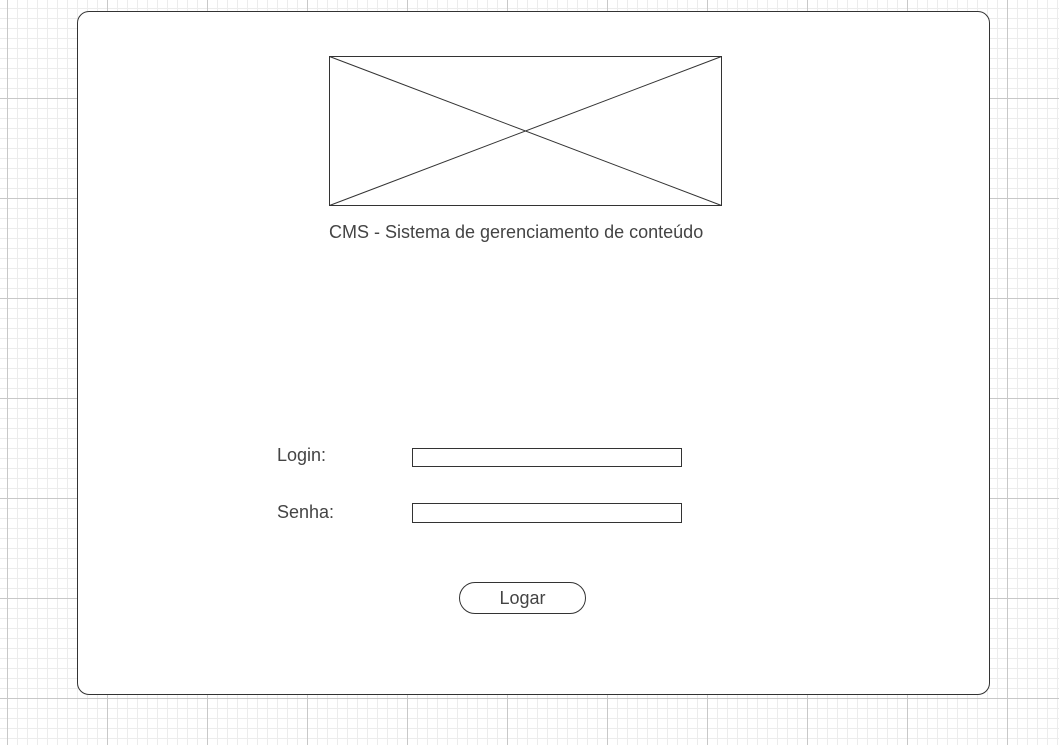  Describe the element at coordinates (306, 512) in the screenshot. I see `senha-label: Senha:` at that location.